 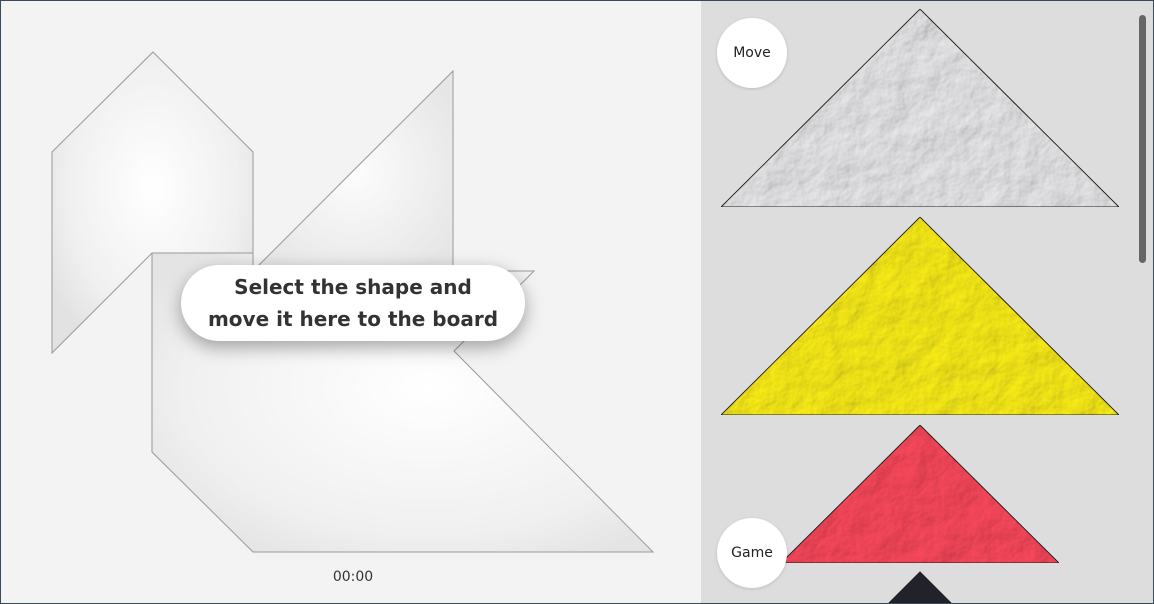 I want to click on tray-piece-dark-triangle, so click(x=920, y=587).